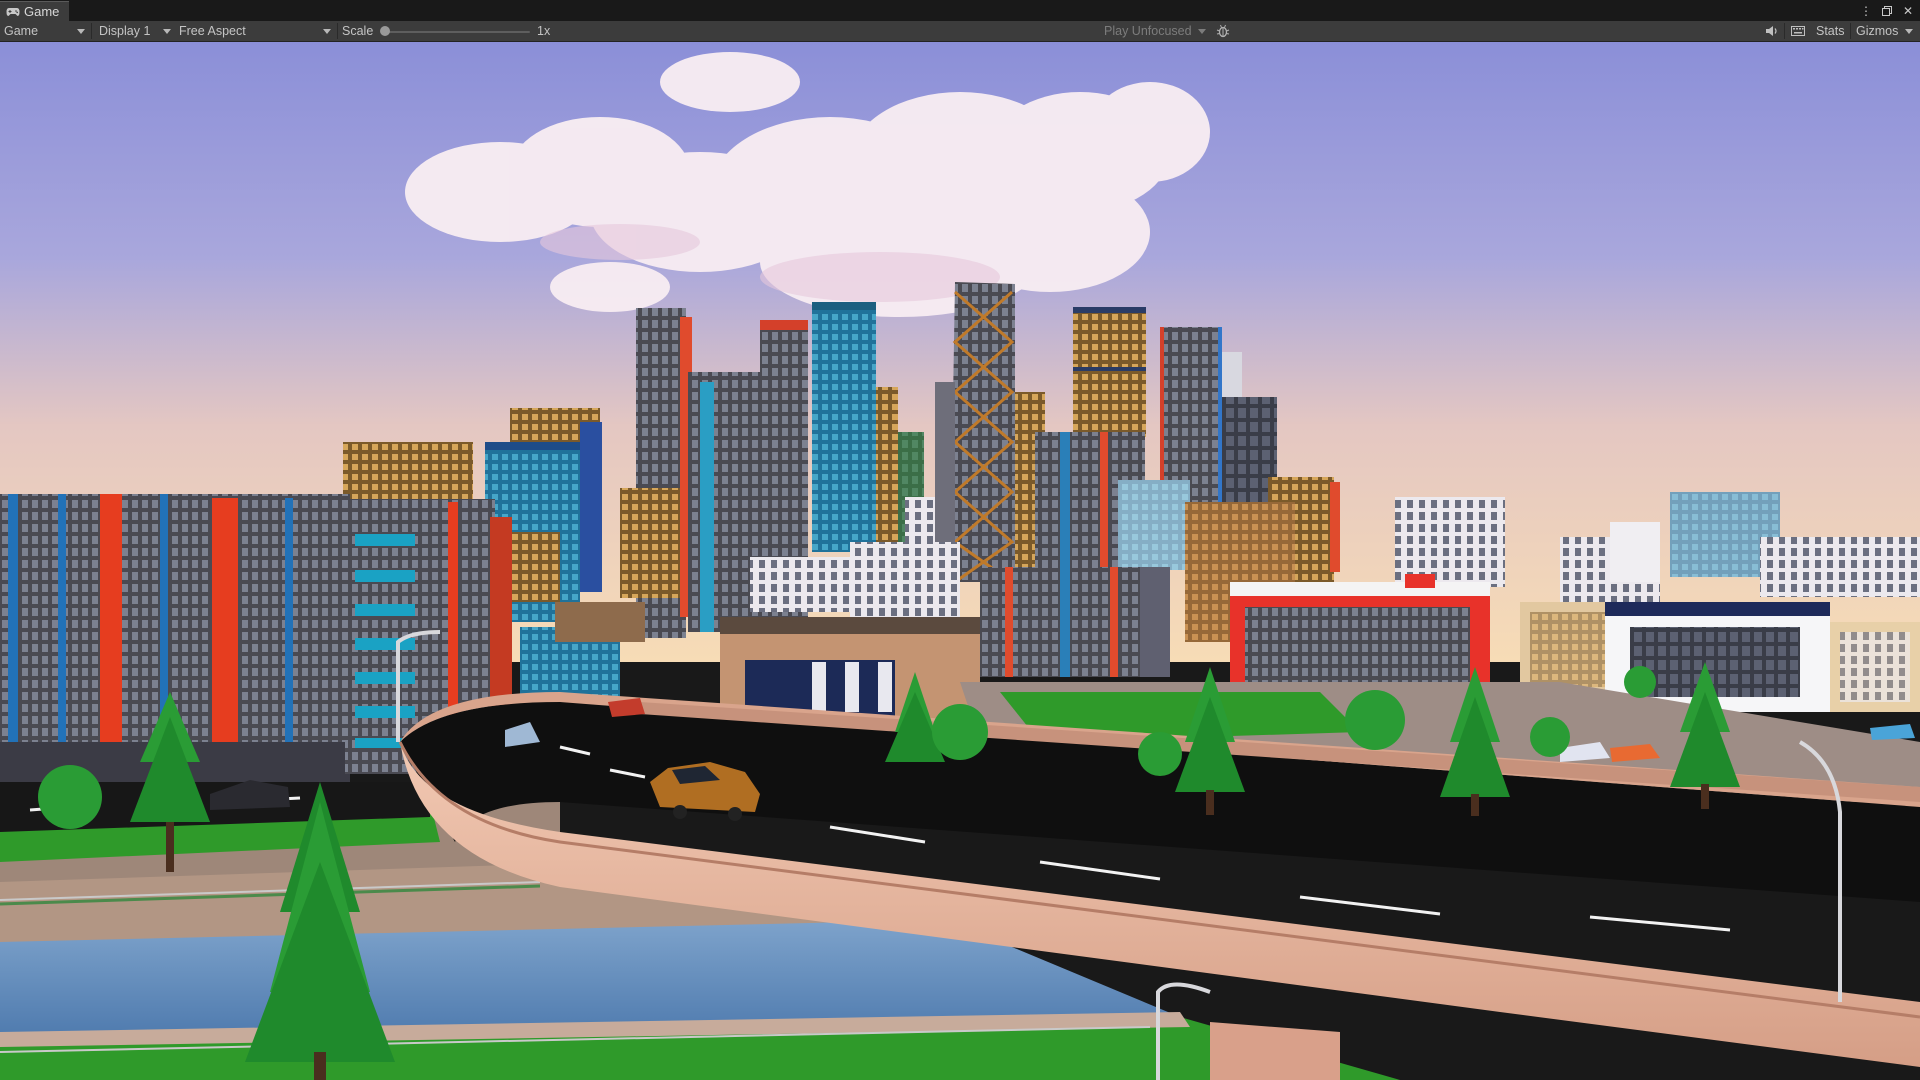 Image resolution: width=1920 pixels, height=1080 pixels. I want to click on play-mode-label: Play Unfocused, so click(1148, 31).